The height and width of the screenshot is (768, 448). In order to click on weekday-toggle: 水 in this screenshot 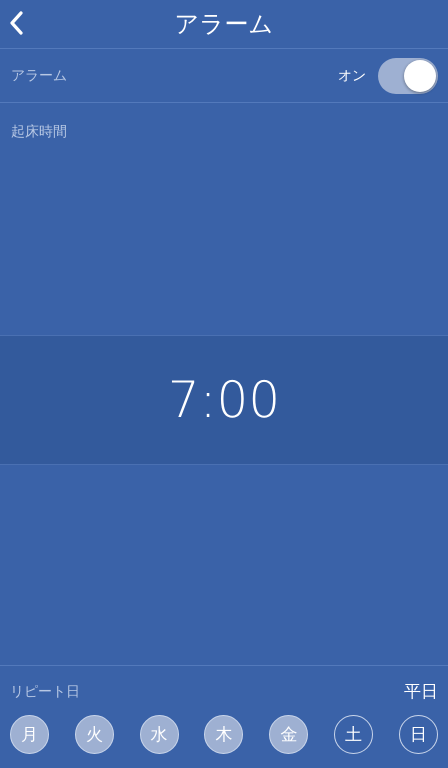, I will do `click(159, 734)`.